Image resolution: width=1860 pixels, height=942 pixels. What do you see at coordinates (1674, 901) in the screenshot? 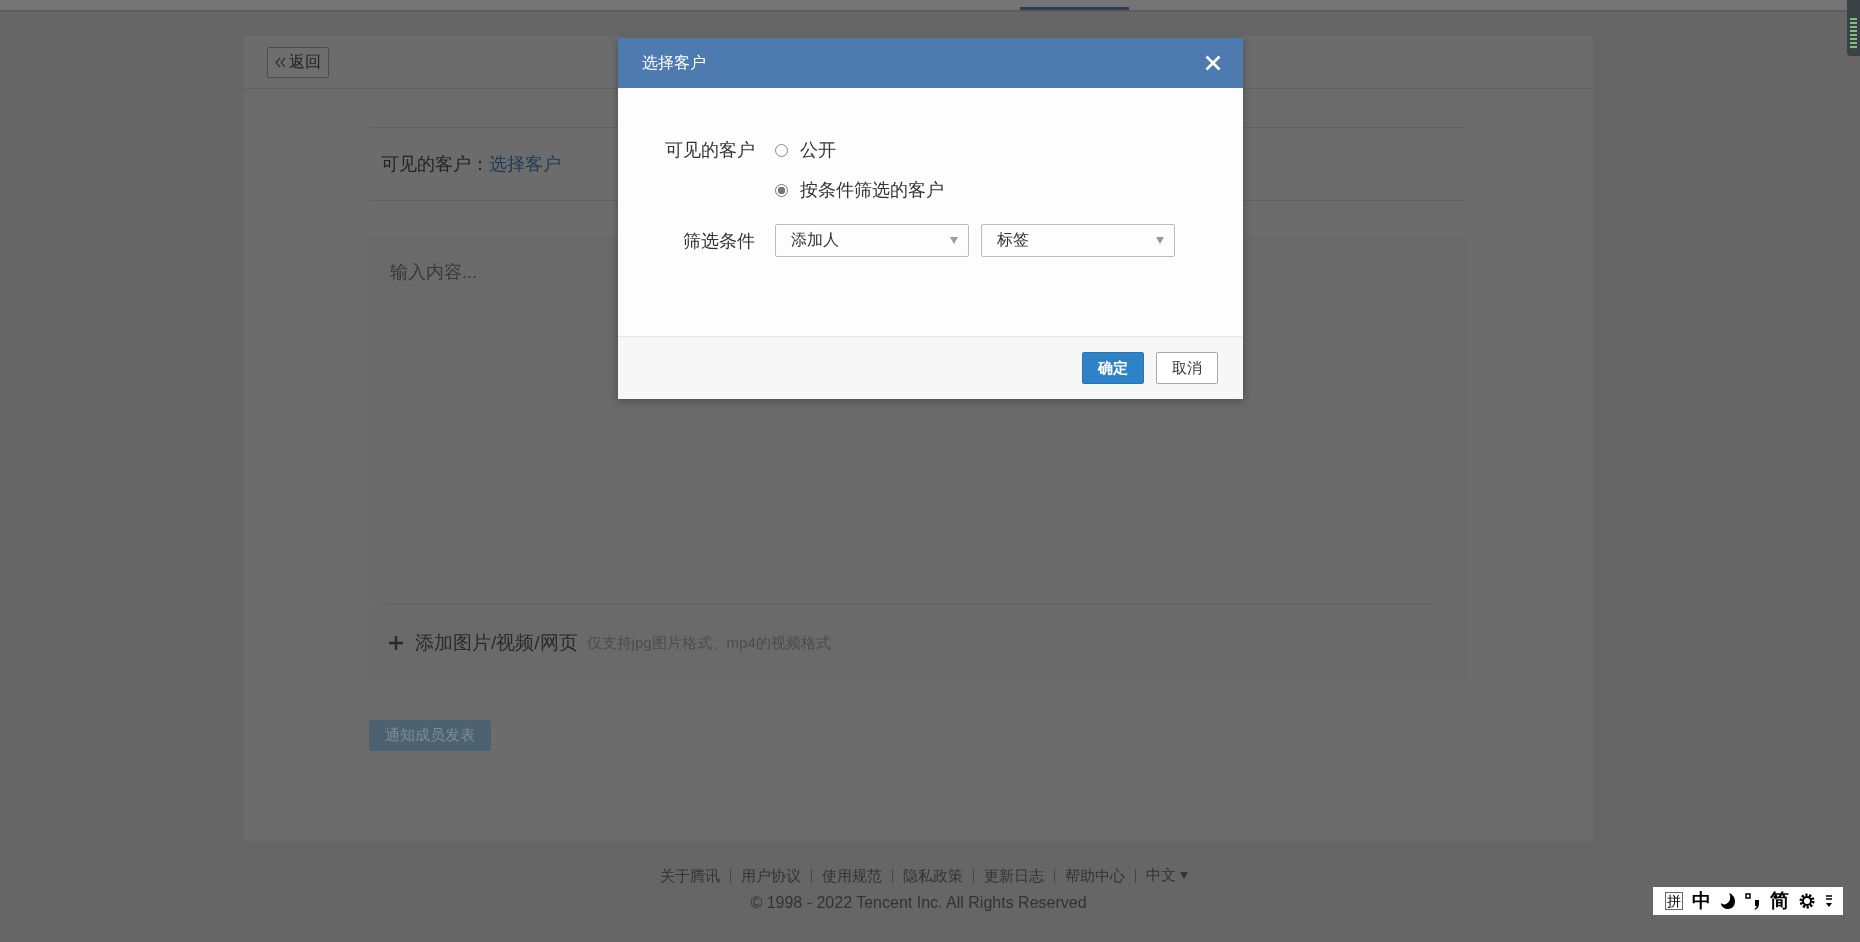
I see `pinyin-mode-button: 拼` at bounding box center [1674, 901].